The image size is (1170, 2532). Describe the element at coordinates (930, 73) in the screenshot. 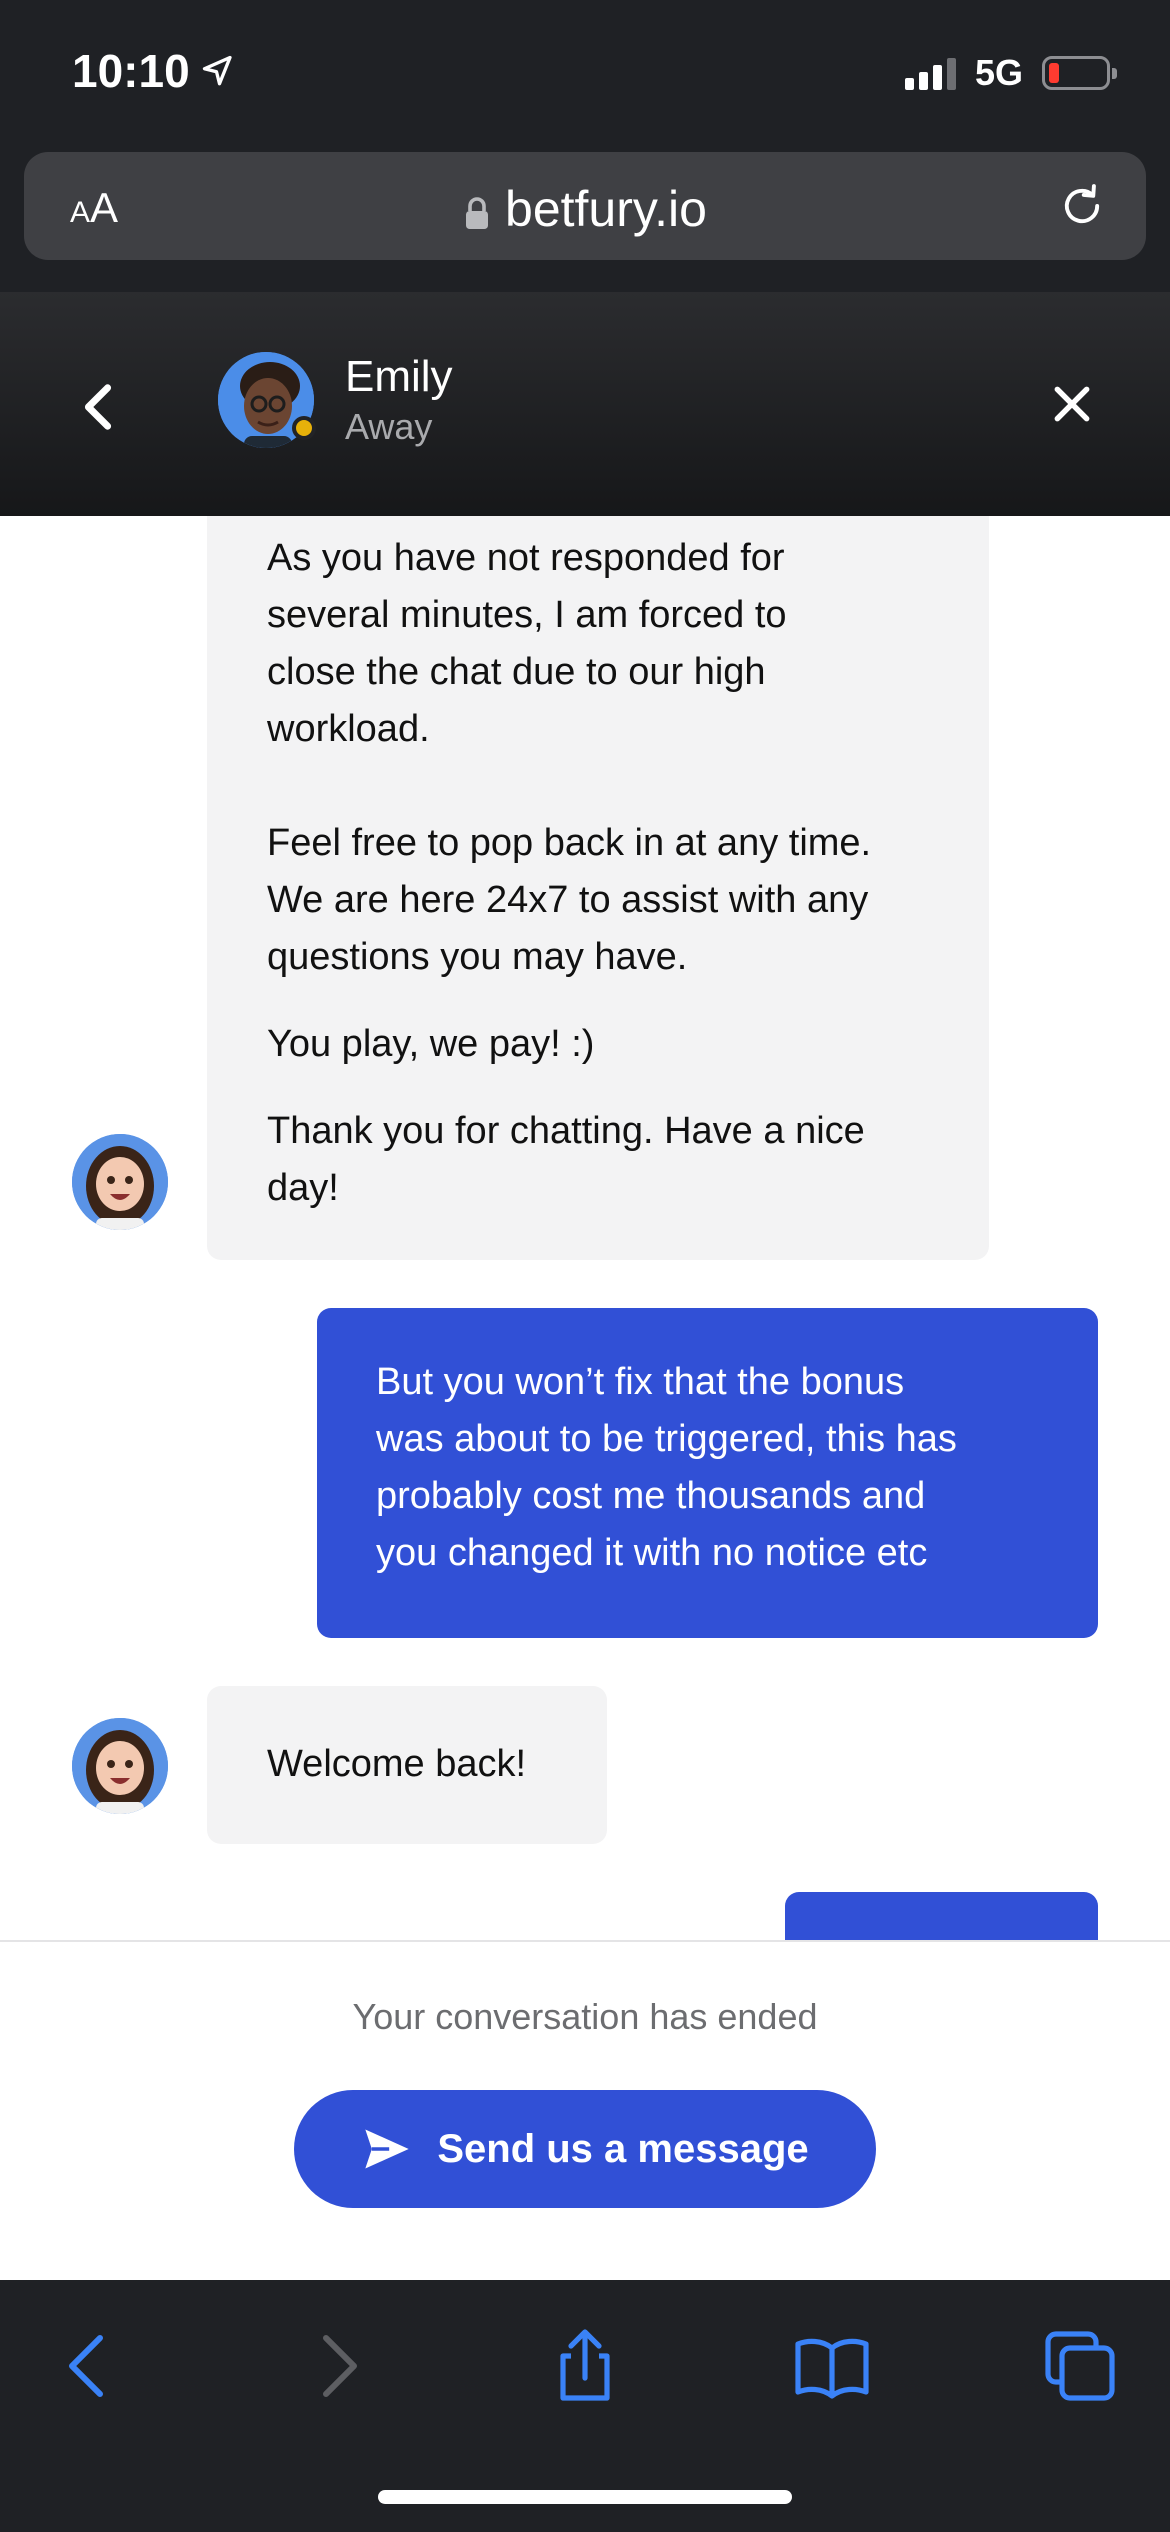

I see `cellular-signal-icon` at that location.